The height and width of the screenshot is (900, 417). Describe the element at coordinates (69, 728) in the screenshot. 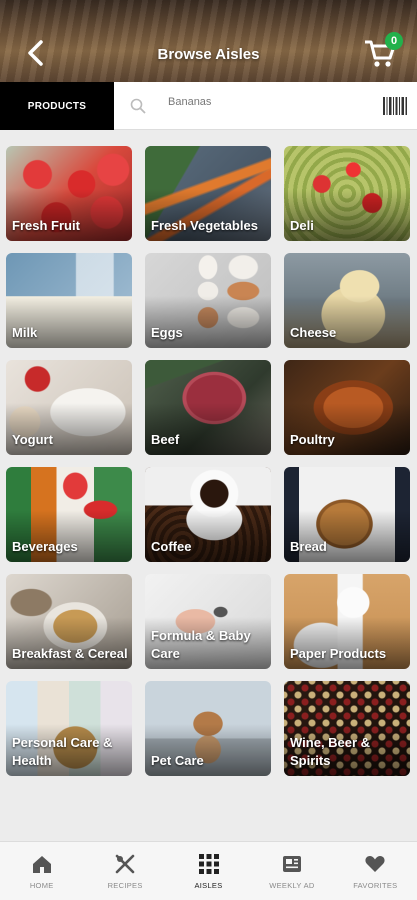

I see `aisle-tile-personal-care-health: Personal Care & Health` at that location.